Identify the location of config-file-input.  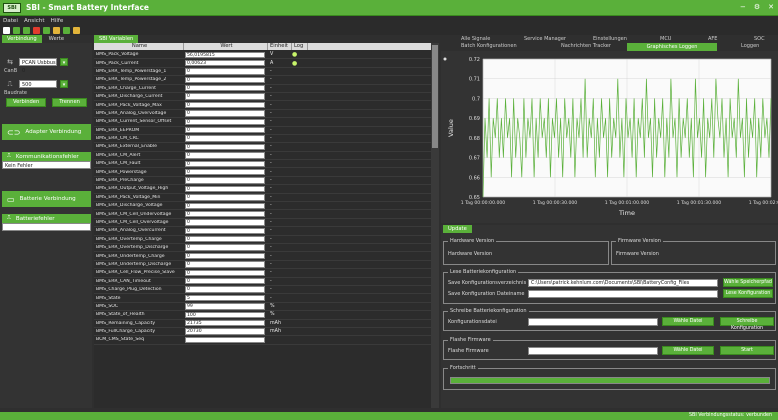
(593, 322).